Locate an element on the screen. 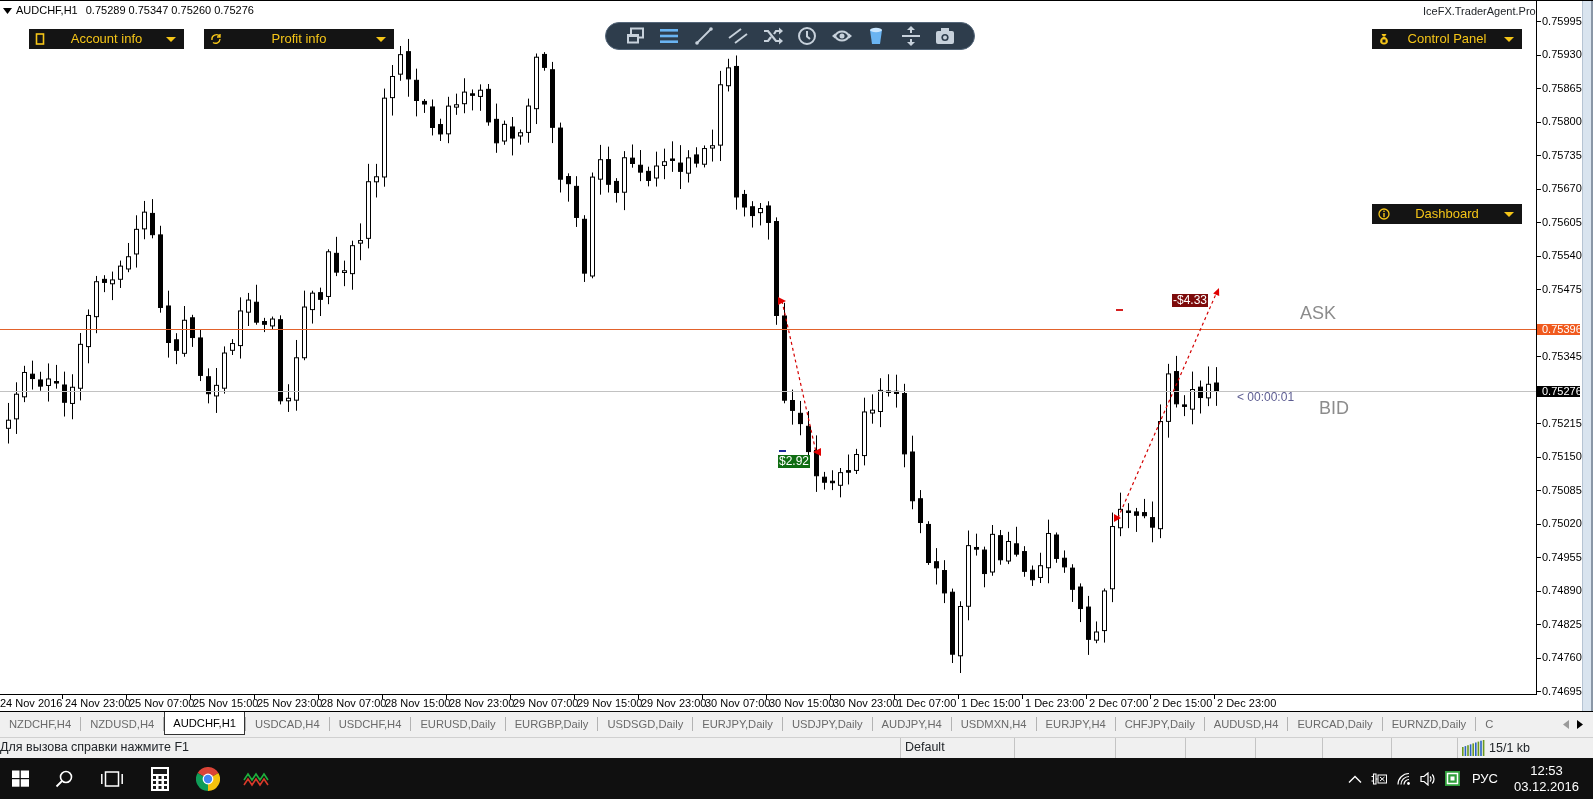  time-axis-label: 29 Nov 23:00 is located at coordinates (674, 703).